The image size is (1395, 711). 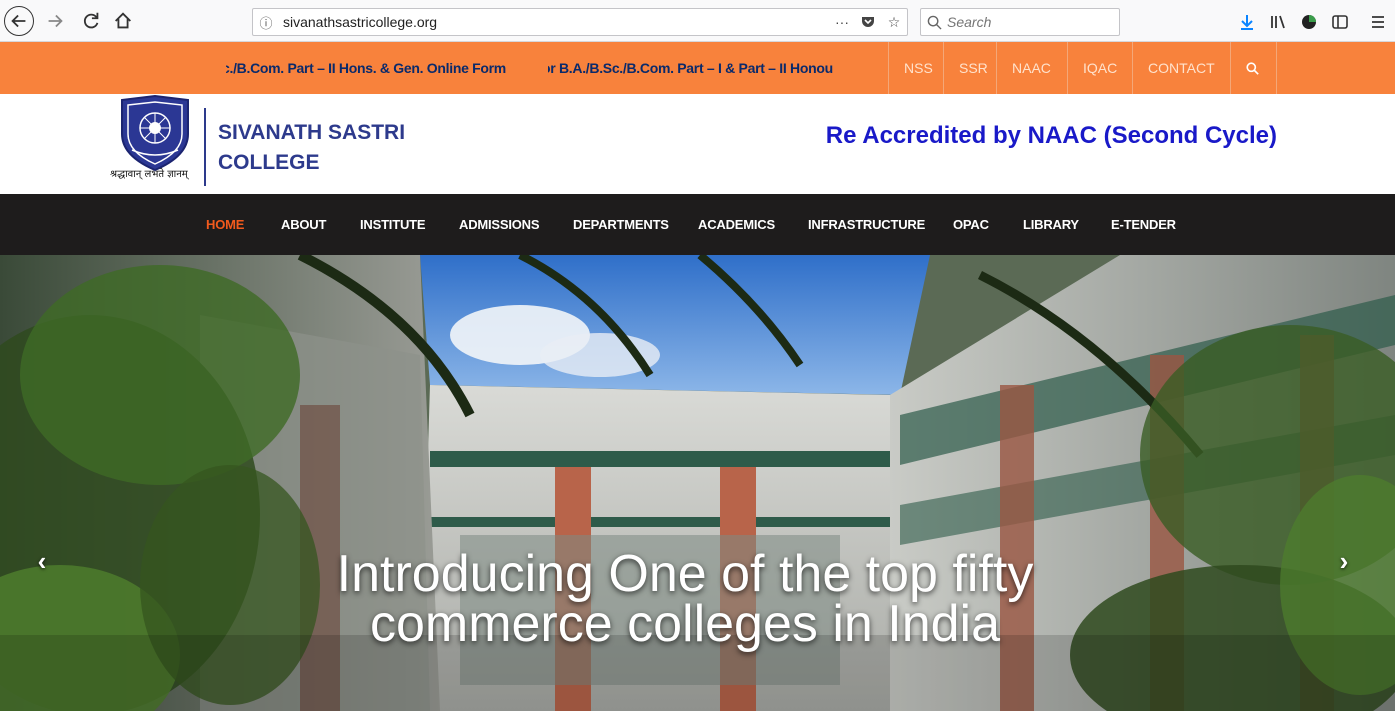 I want to click on browser-toolbar: ⓘ sivanathsastricollege.org ··· ☆, so click(x=697, y=21).